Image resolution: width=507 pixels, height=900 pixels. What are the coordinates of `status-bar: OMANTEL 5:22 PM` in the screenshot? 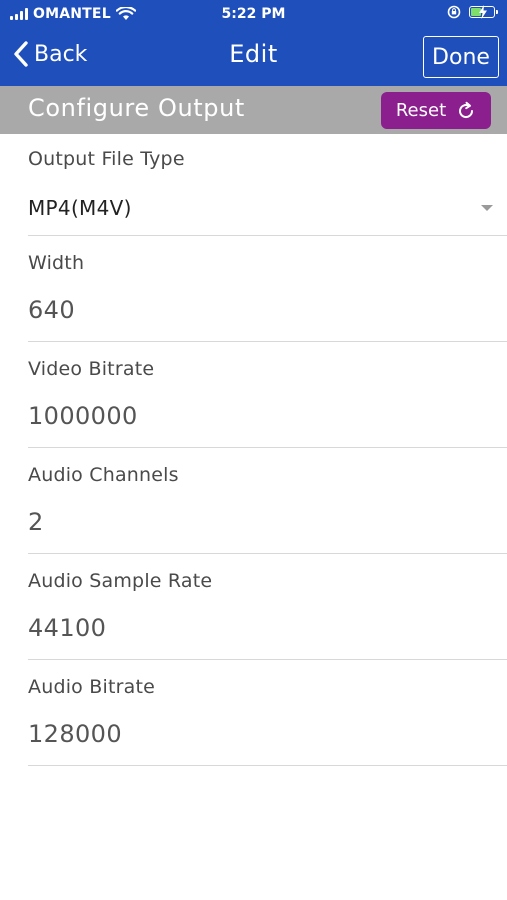 It's located at (253, 15).